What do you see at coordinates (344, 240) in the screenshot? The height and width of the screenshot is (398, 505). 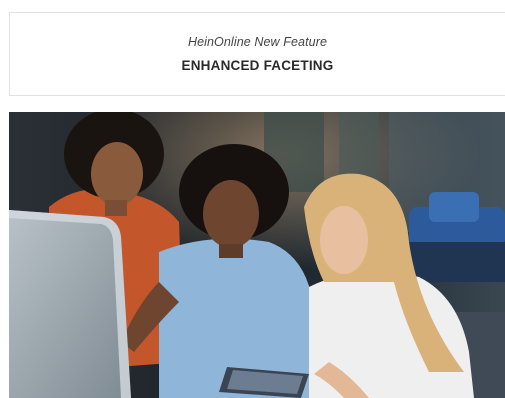 I see `person-right-face` at bounding box center [344, 240].